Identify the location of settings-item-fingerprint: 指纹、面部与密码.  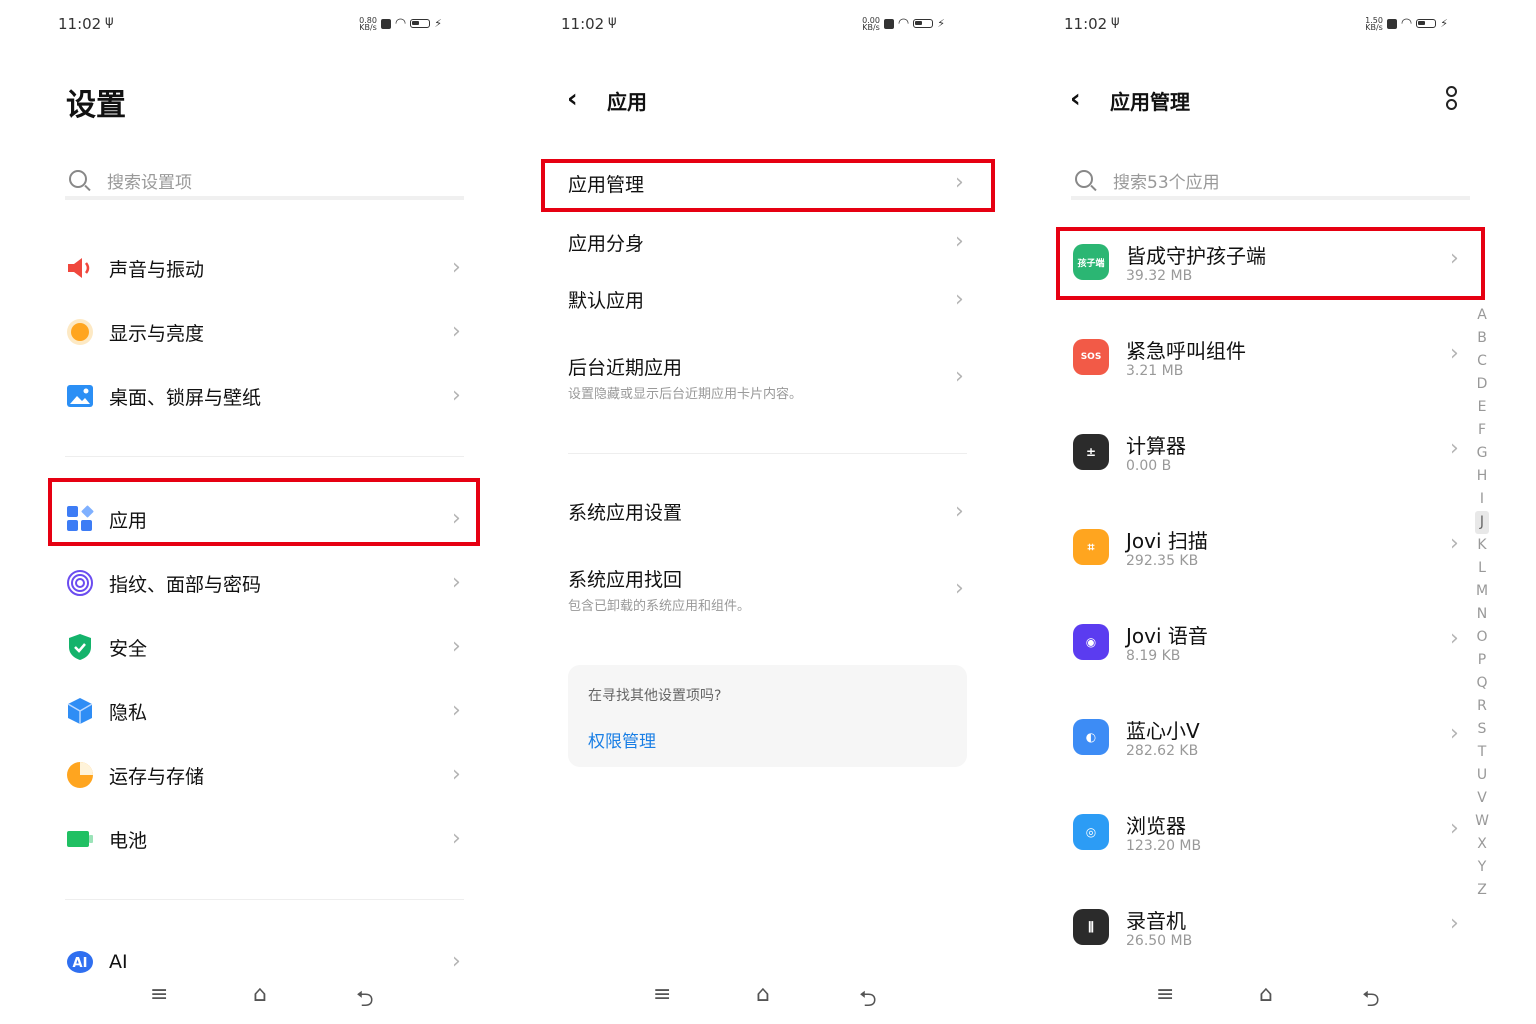
(163, 583).